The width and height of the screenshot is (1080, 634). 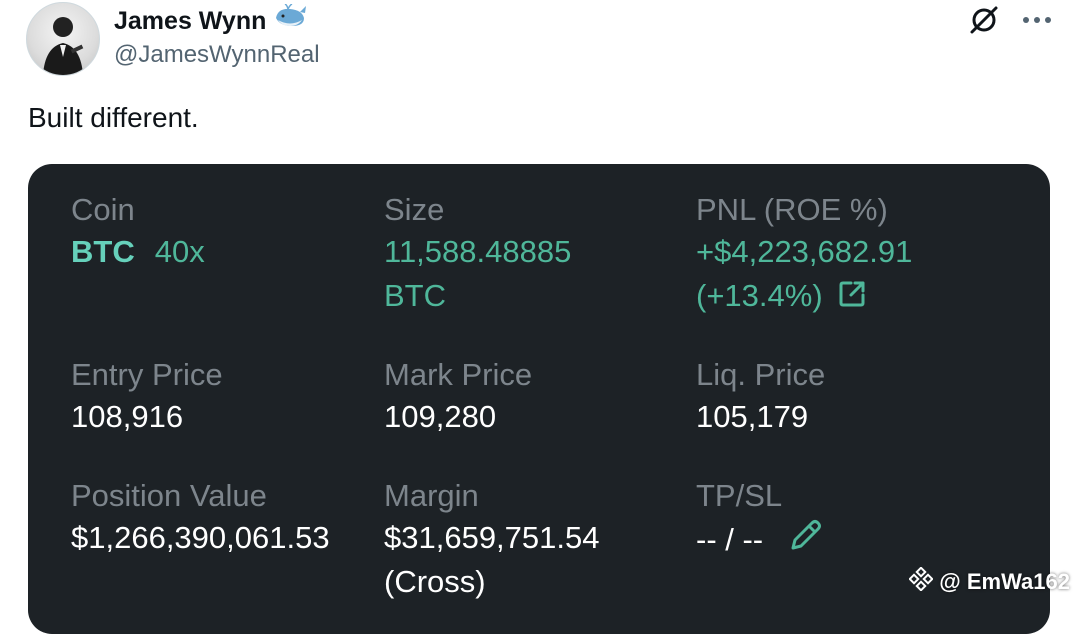 I want to click on user-handle: @JamesWynnReal, so click(x=217, y=55).